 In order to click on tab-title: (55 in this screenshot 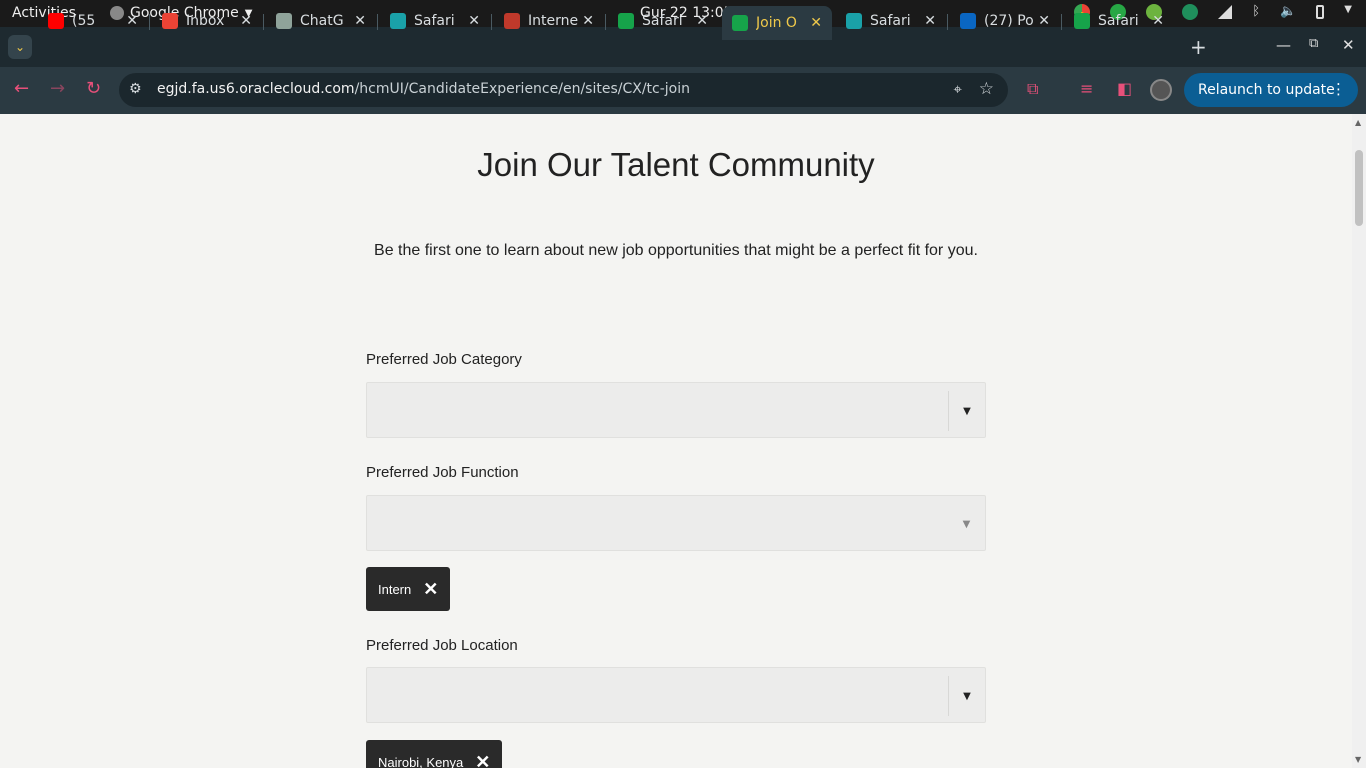, I will do `click(84, 21)`.